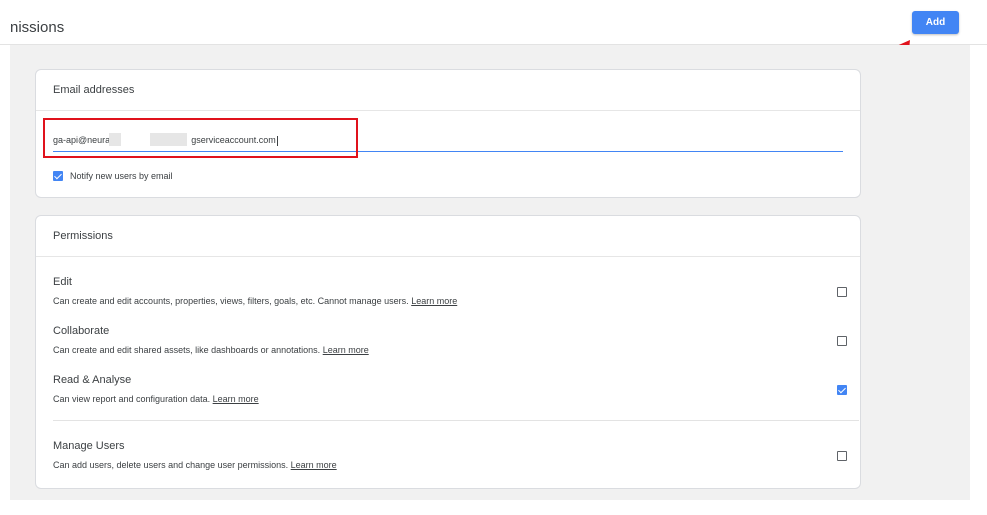 The width and height of the screenshot is (987, 515). What do you see at coordinates (200, 138) in the screenshot?
I see `red-highlight-annotation` at bounding box center [200, 138].